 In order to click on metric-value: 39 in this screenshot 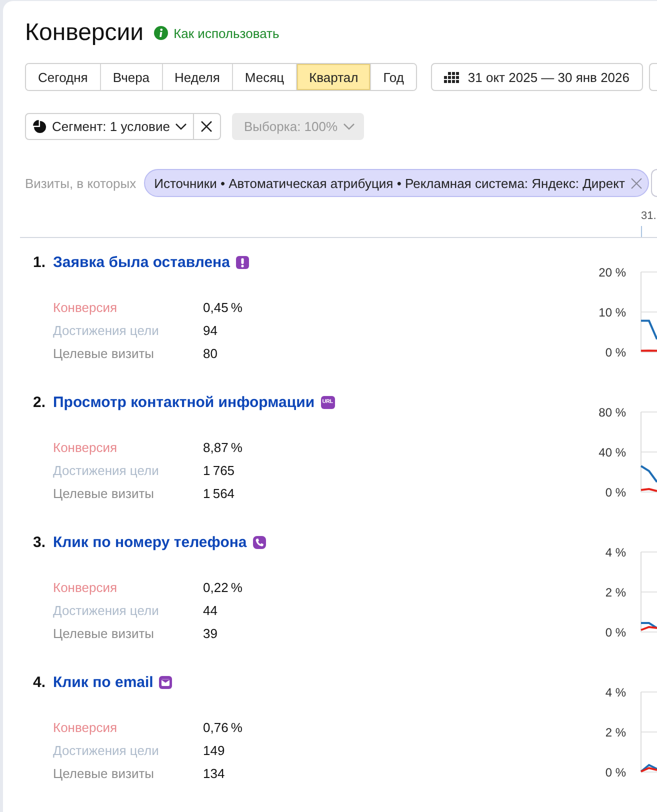, I will do `click(210, 633)`.